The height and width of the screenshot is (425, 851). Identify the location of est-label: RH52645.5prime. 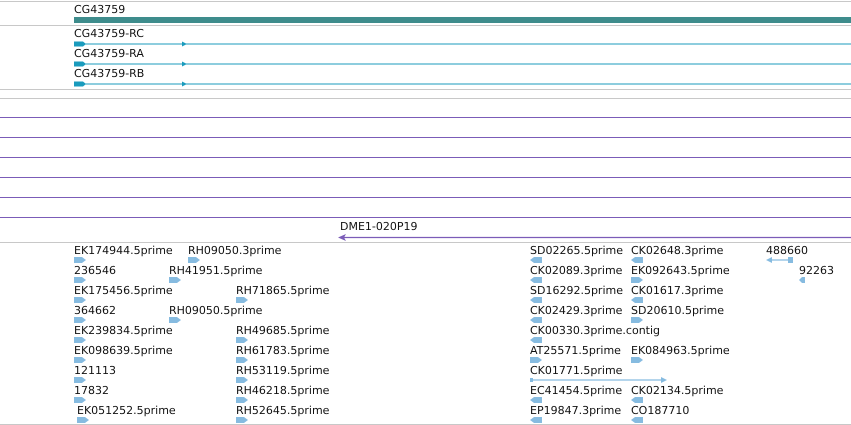
(283, 411).